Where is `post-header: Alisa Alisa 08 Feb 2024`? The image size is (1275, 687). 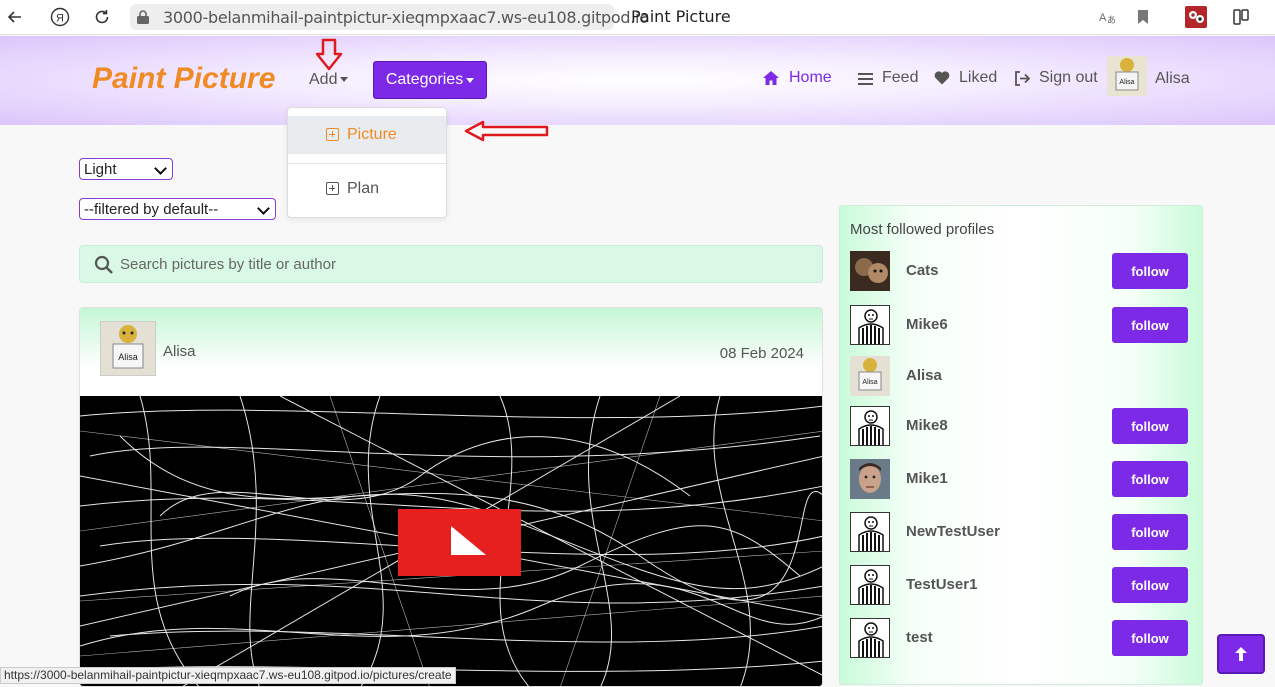 post-header: Alisa Alisa 08 Feb 2024 is located at coordinates (451, 352).